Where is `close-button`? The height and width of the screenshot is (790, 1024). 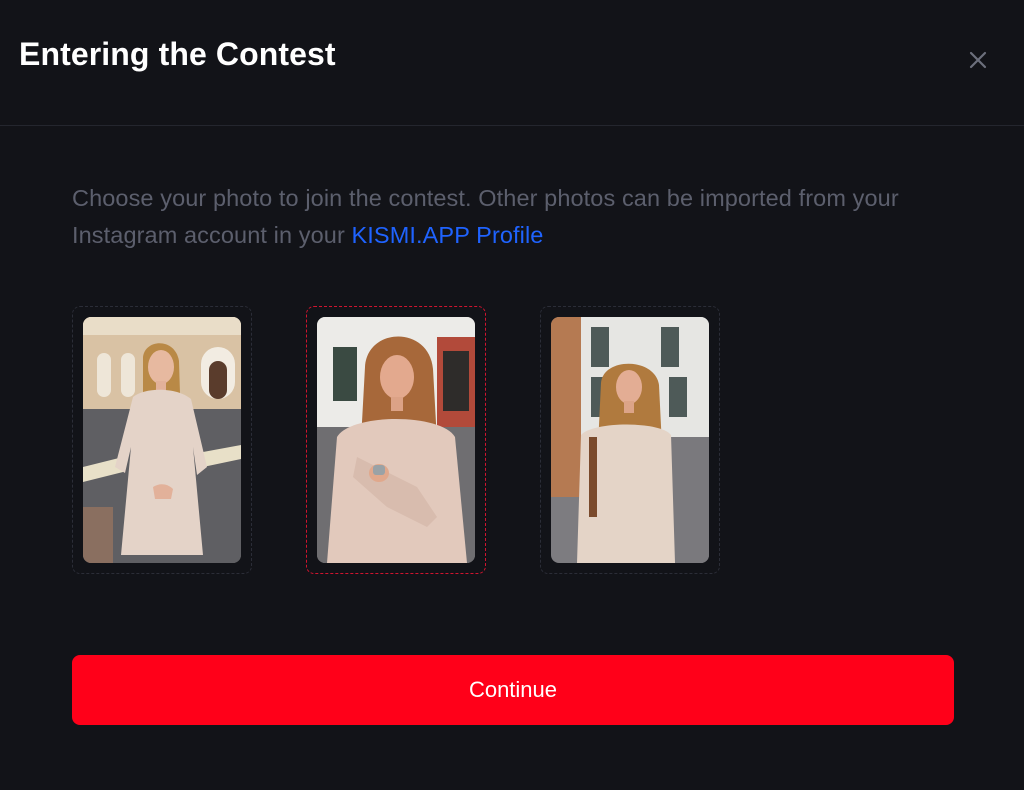
close-button is located at coordinates (978, 60).